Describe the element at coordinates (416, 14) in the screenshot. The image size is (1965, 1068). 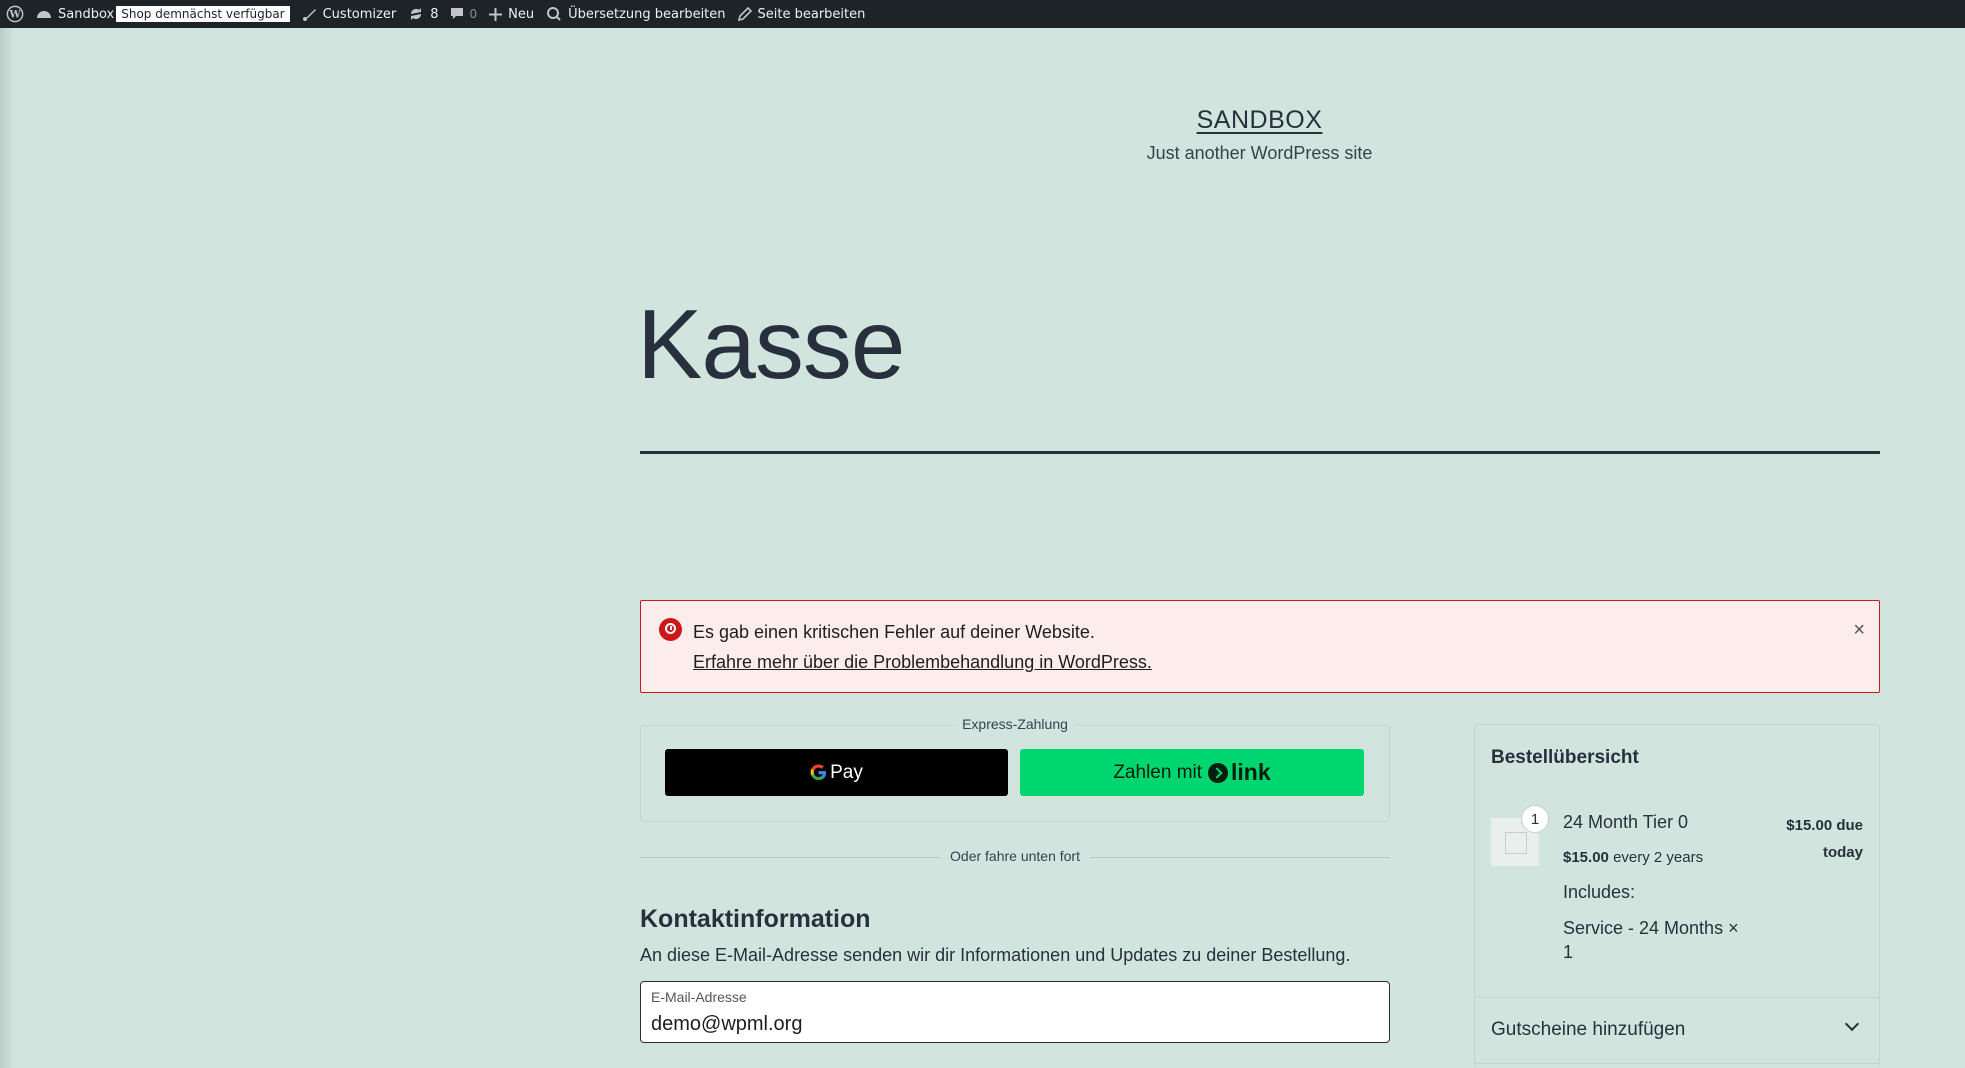
I see `updates-icon` at that location.